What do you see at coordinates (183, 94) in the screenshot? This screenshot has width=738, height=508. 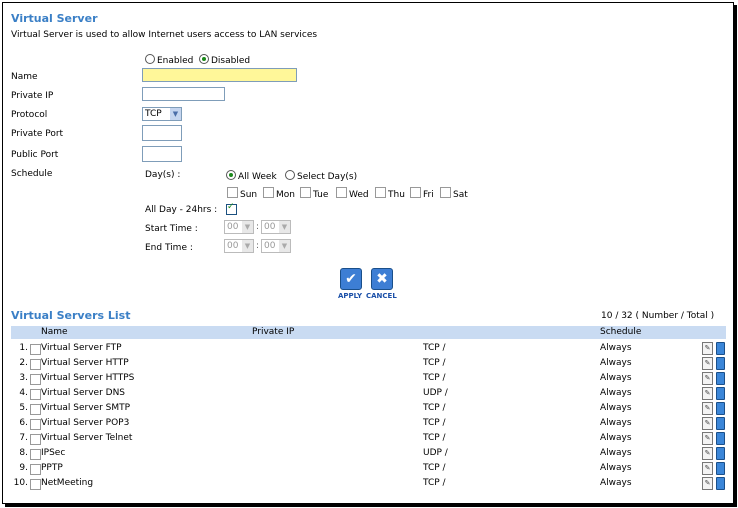 I see `private-ip-field` at bounding box center [183, 94].